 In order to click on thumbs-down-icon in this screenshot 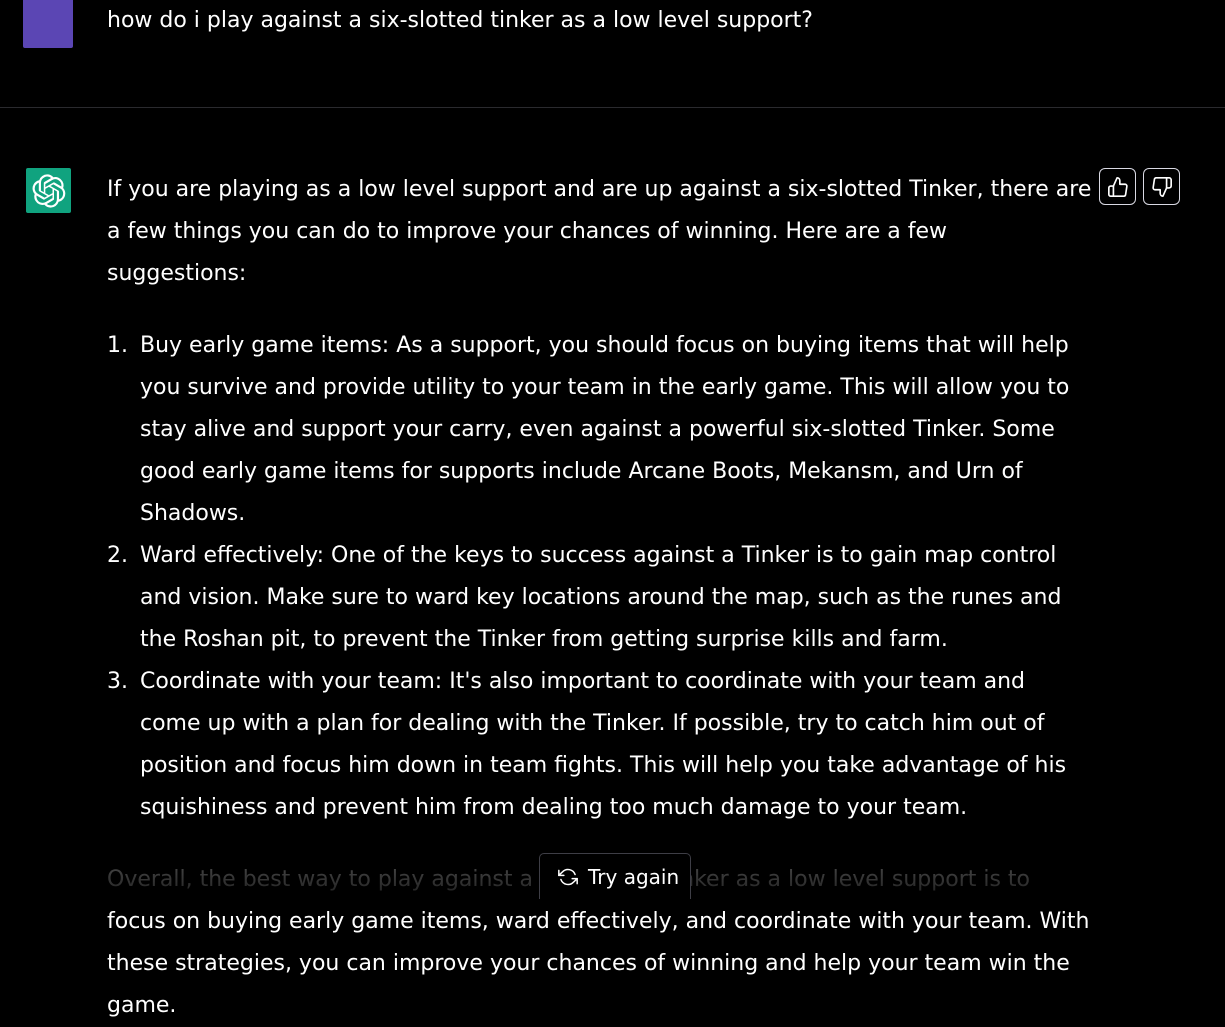, I will do `click(1161, 186)`.